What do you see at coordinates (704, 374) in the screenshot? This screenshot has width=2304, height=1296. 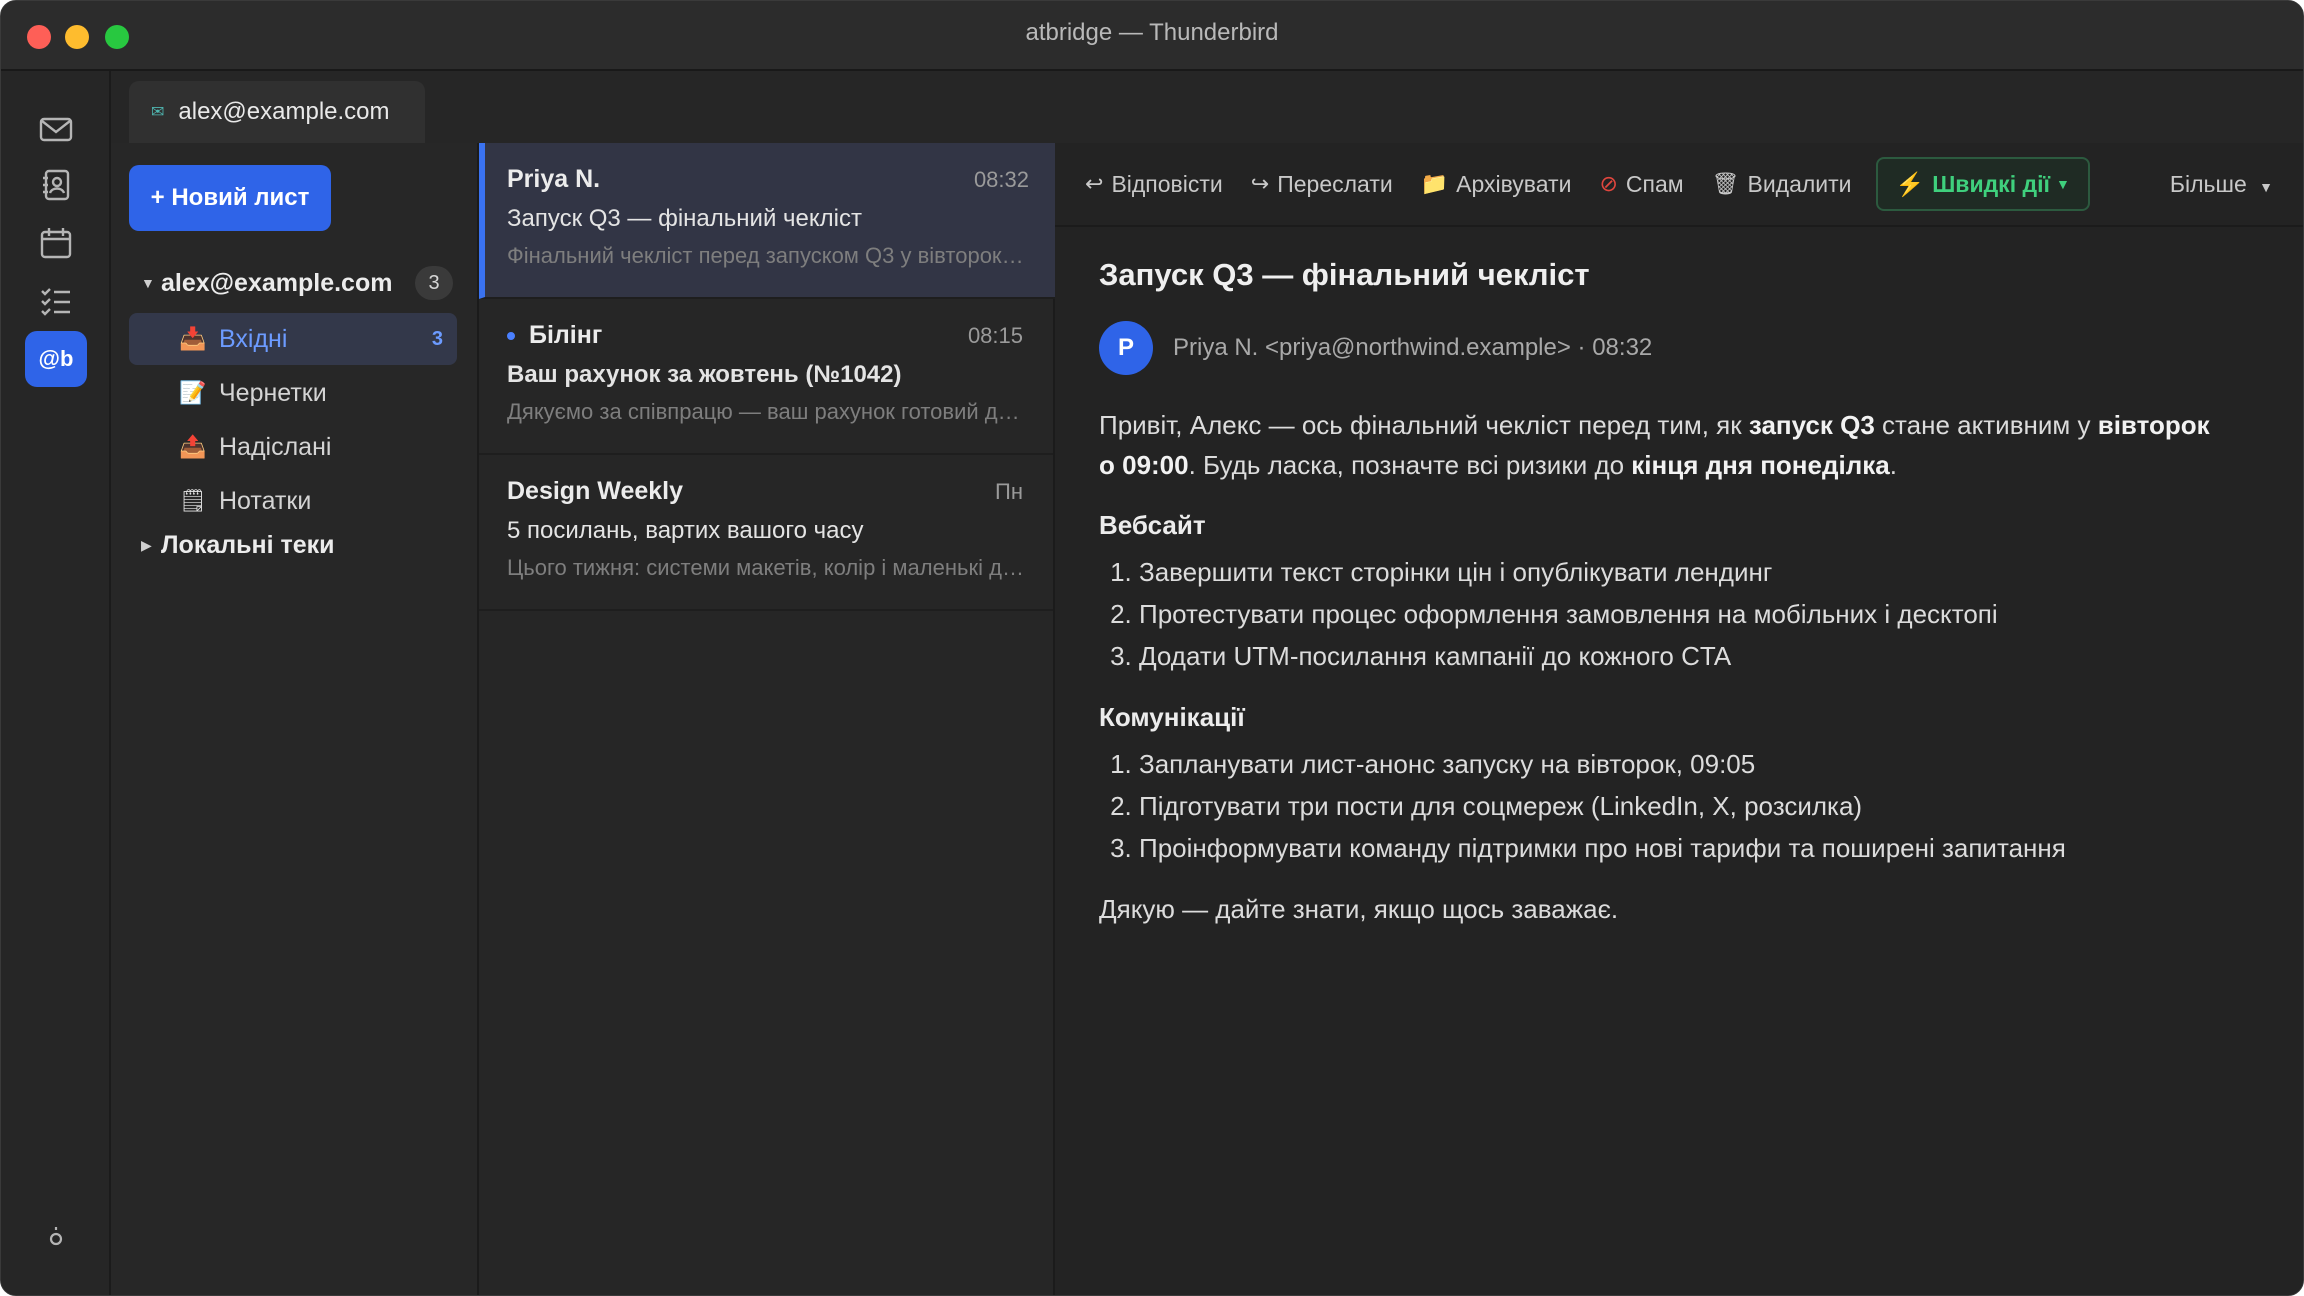 I see `message-subject: Ваш рахунок за жовтень (№1042)` at bounding box center [704, 374].